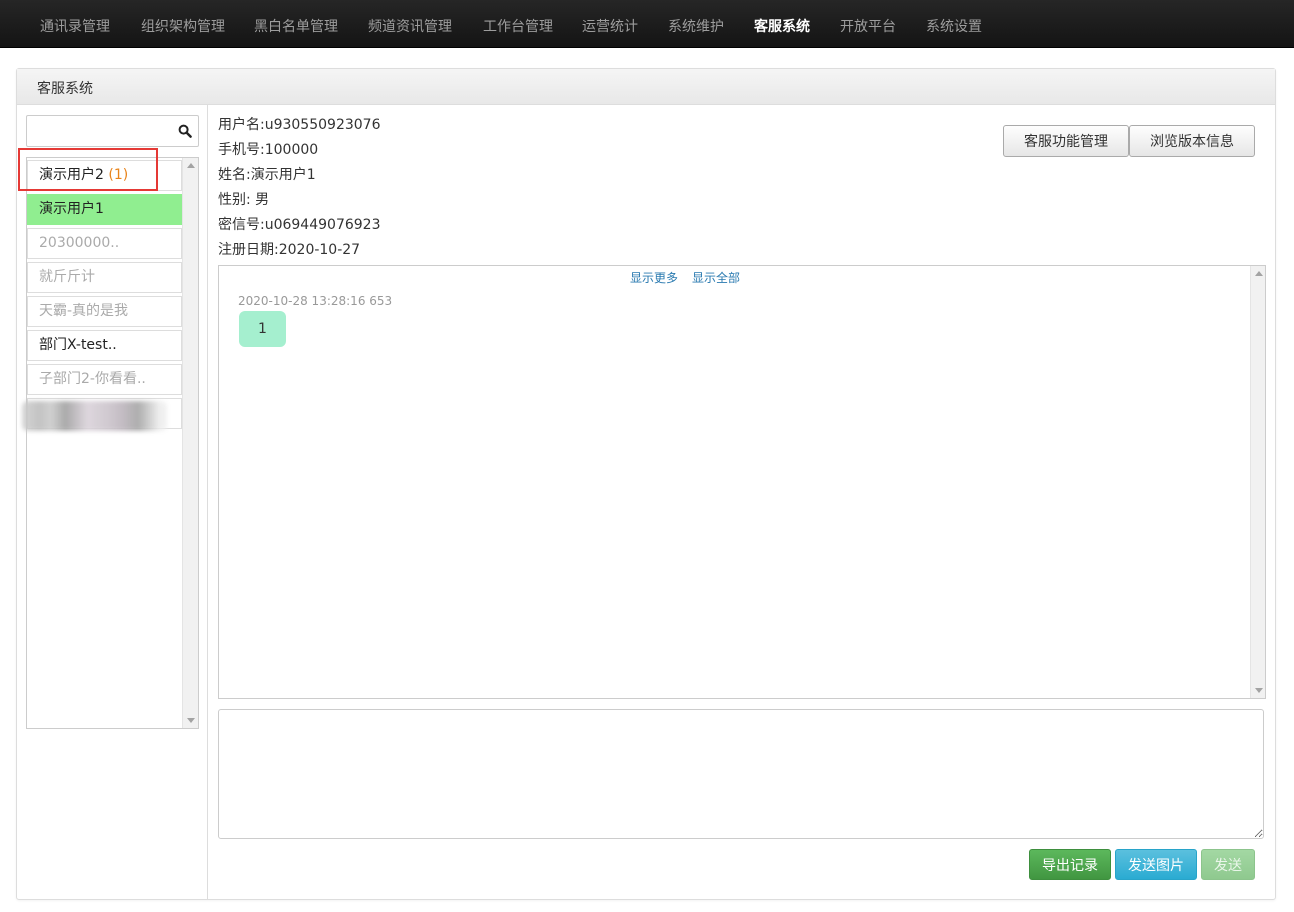  I want to click on show-more-link: 显示更多, so click(654, 277).